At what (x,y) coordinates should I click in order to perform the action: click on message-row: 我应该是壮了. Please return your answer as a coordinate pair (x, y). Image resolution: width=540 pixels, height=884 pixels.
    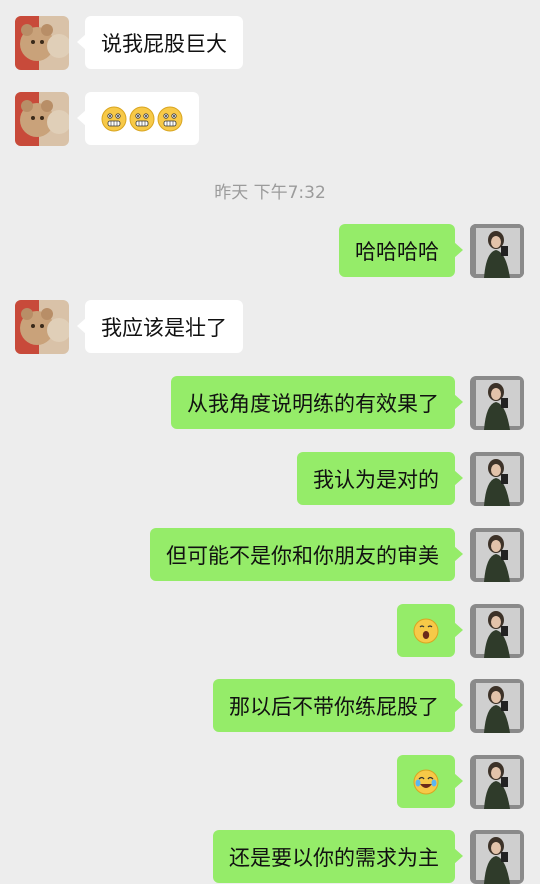
    Looking at the image, I should click on (270, 327).